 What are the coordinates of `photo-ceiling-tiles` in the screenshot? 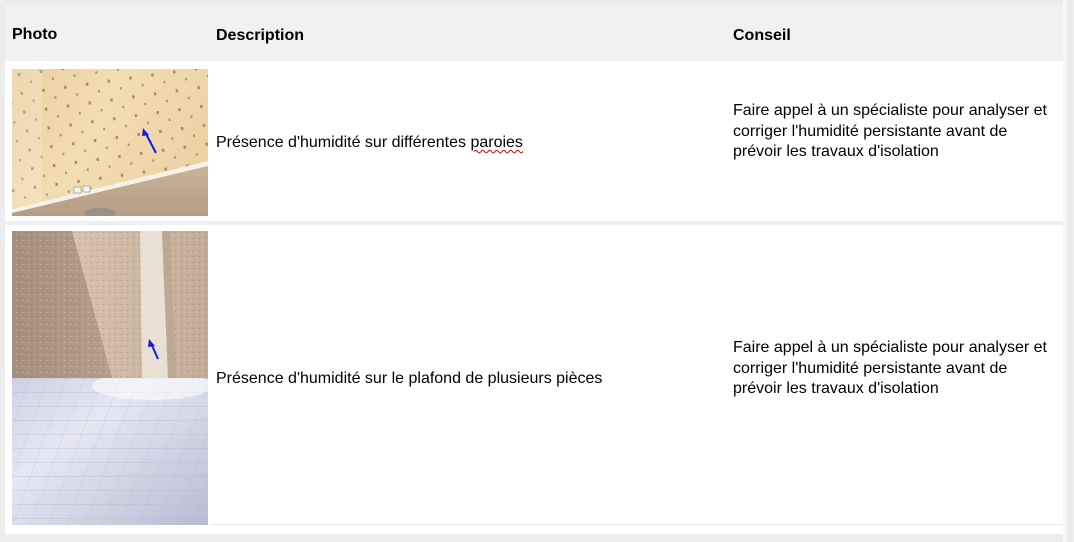 It's located at (110, 451).